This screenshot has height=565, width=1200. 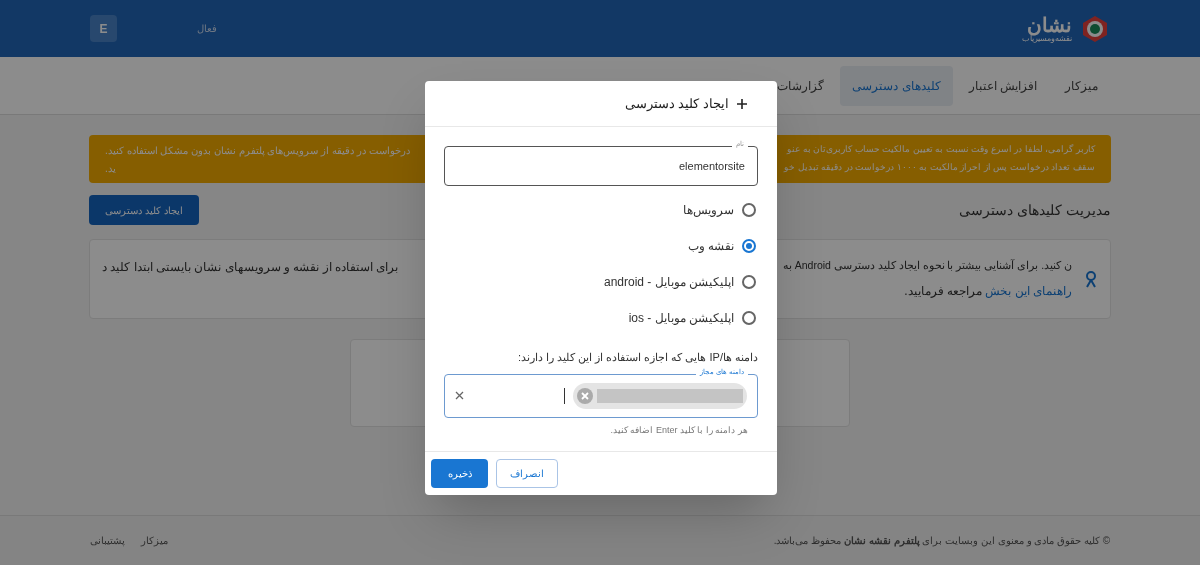 What do you see at coordinates (941, 541) in the screenshot?
I see `copyright-text: © کلیه حقوق مادی و معنوی این وبسایت برای پلتفرم نقشه نشان محفوظ می‌باشد.` at bounding box center [941, 541].